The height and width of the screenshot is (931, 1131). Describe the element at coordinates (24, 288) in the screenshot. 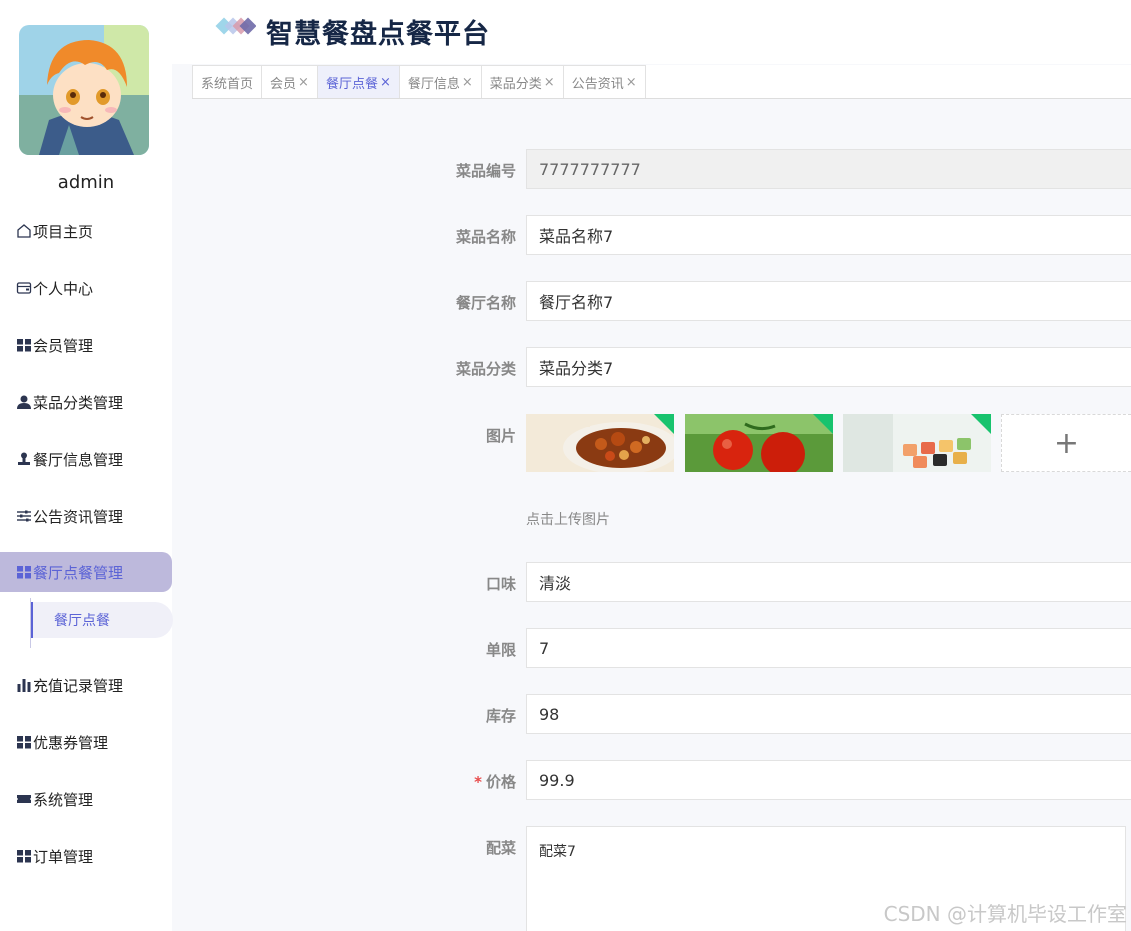

I see `wallet-icon` at that location.